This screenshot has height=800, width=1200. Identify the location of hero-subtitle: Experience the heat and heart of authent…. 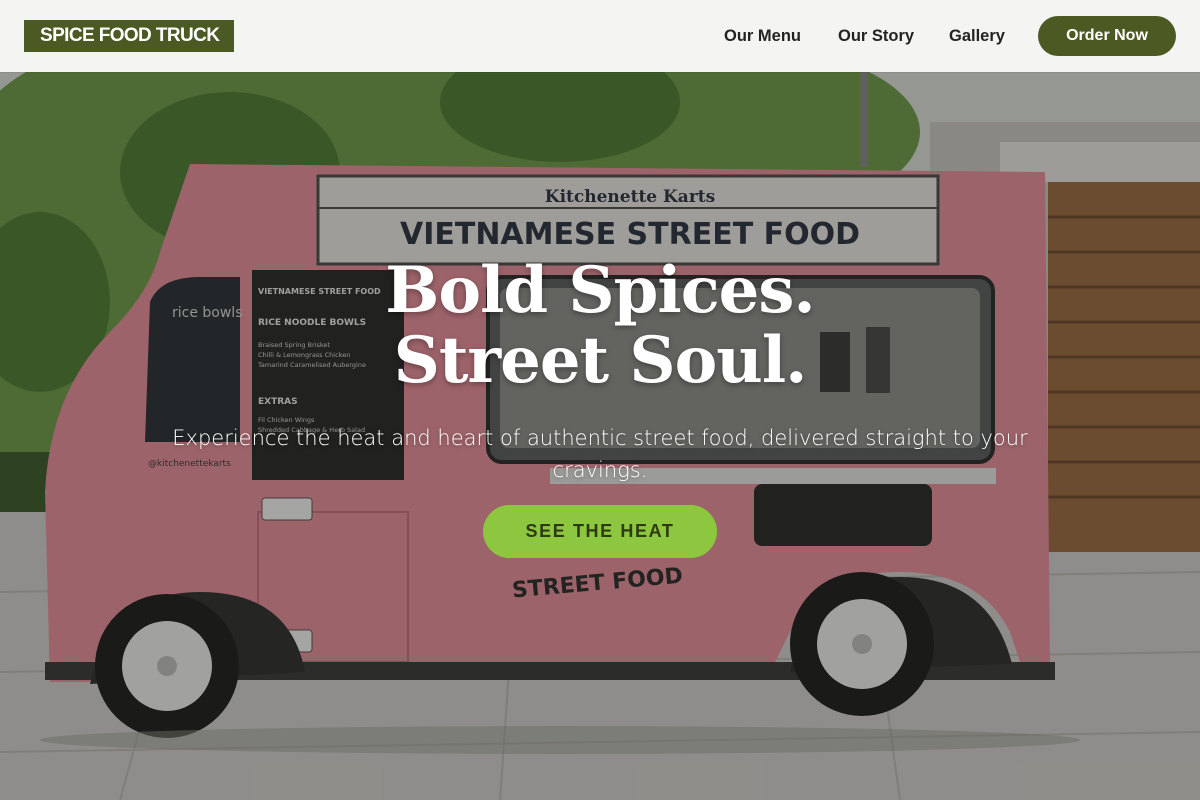
(600, 454).